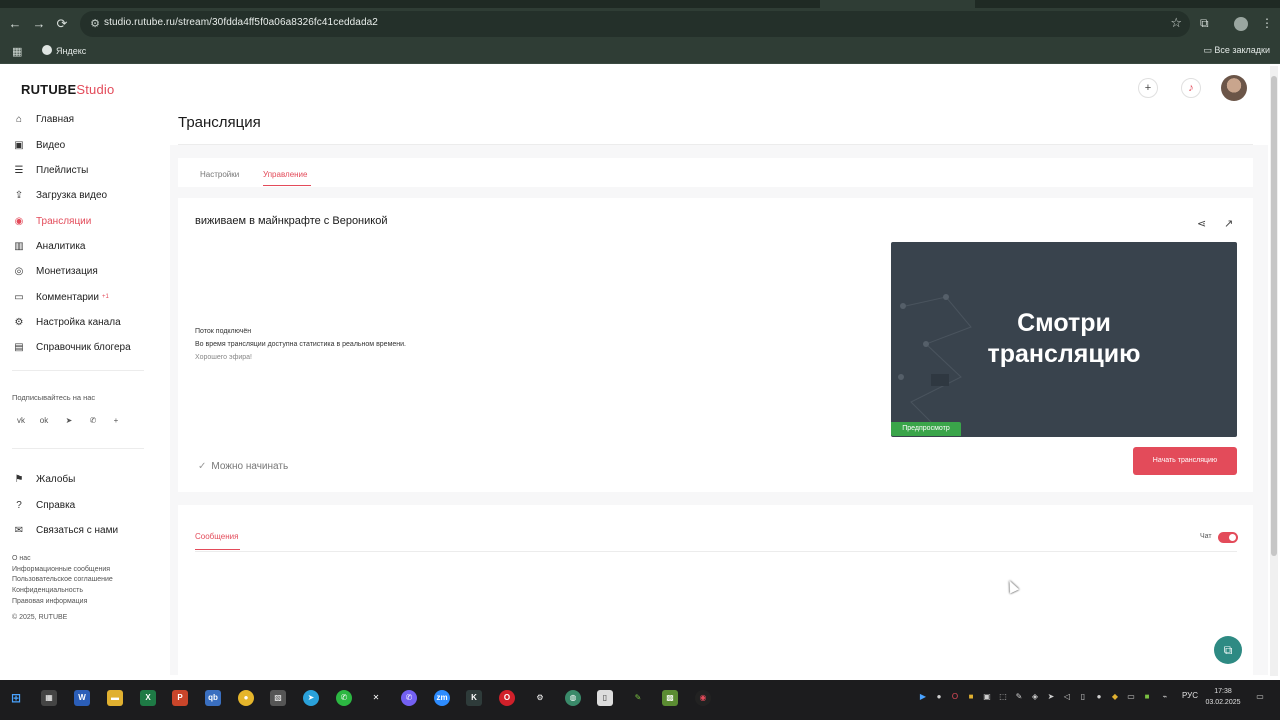 Image resolution: width=1280 pixels, height=720 pixels. I want to click on opera-icon: O, so click(507, 698).